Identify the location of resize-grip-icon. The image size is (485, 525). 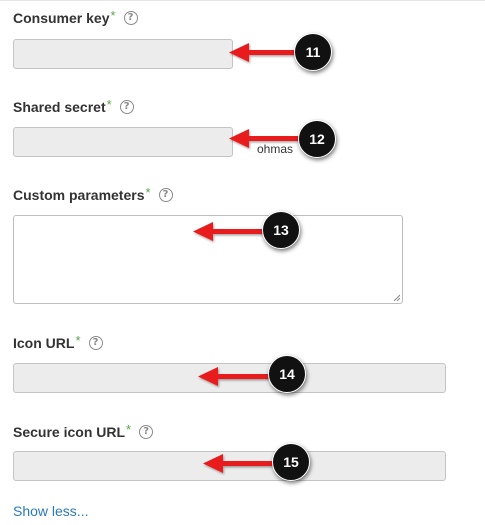
(396, 297).